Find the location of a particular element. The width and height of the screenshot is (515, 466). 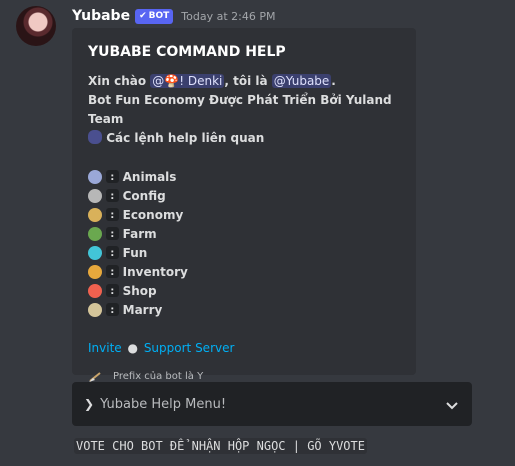

moon-icon is located at coordinates (95, 252).